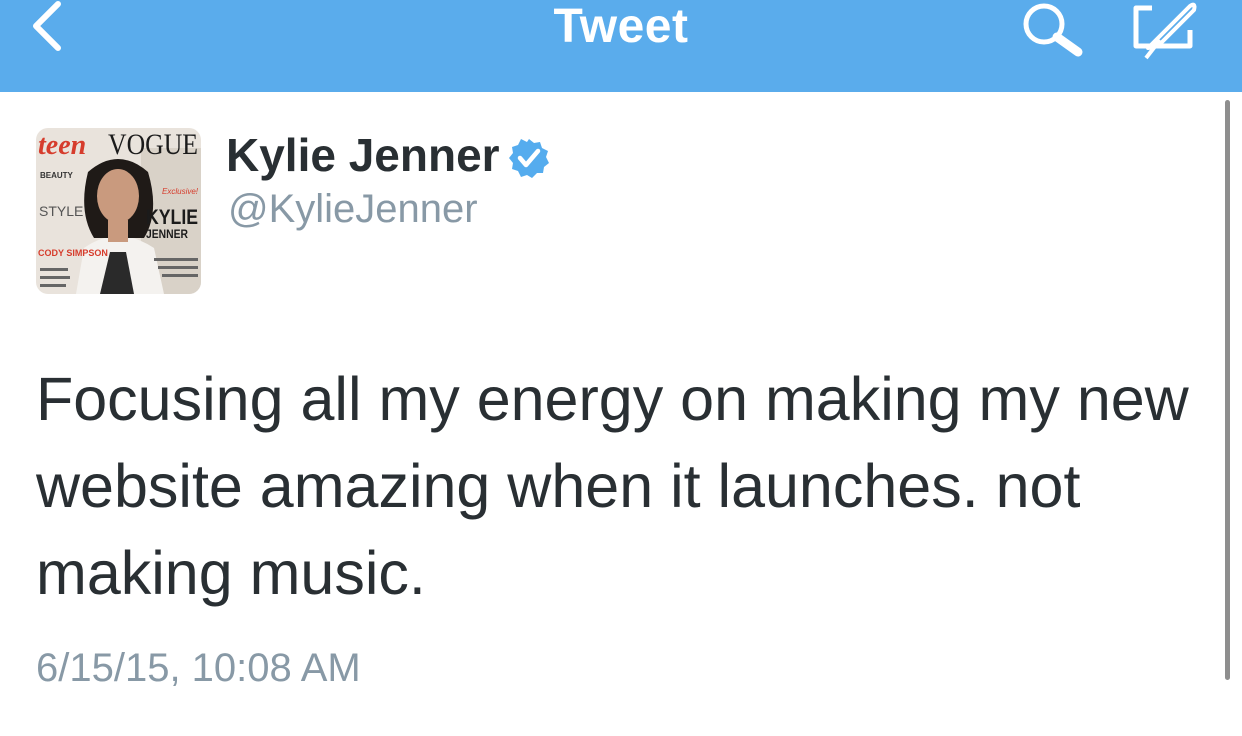  What do you see at coordinates (57, 175) in the screenshot?
I see `cover-line-beauty: BEAUTY` at bounding box center [57, 175].